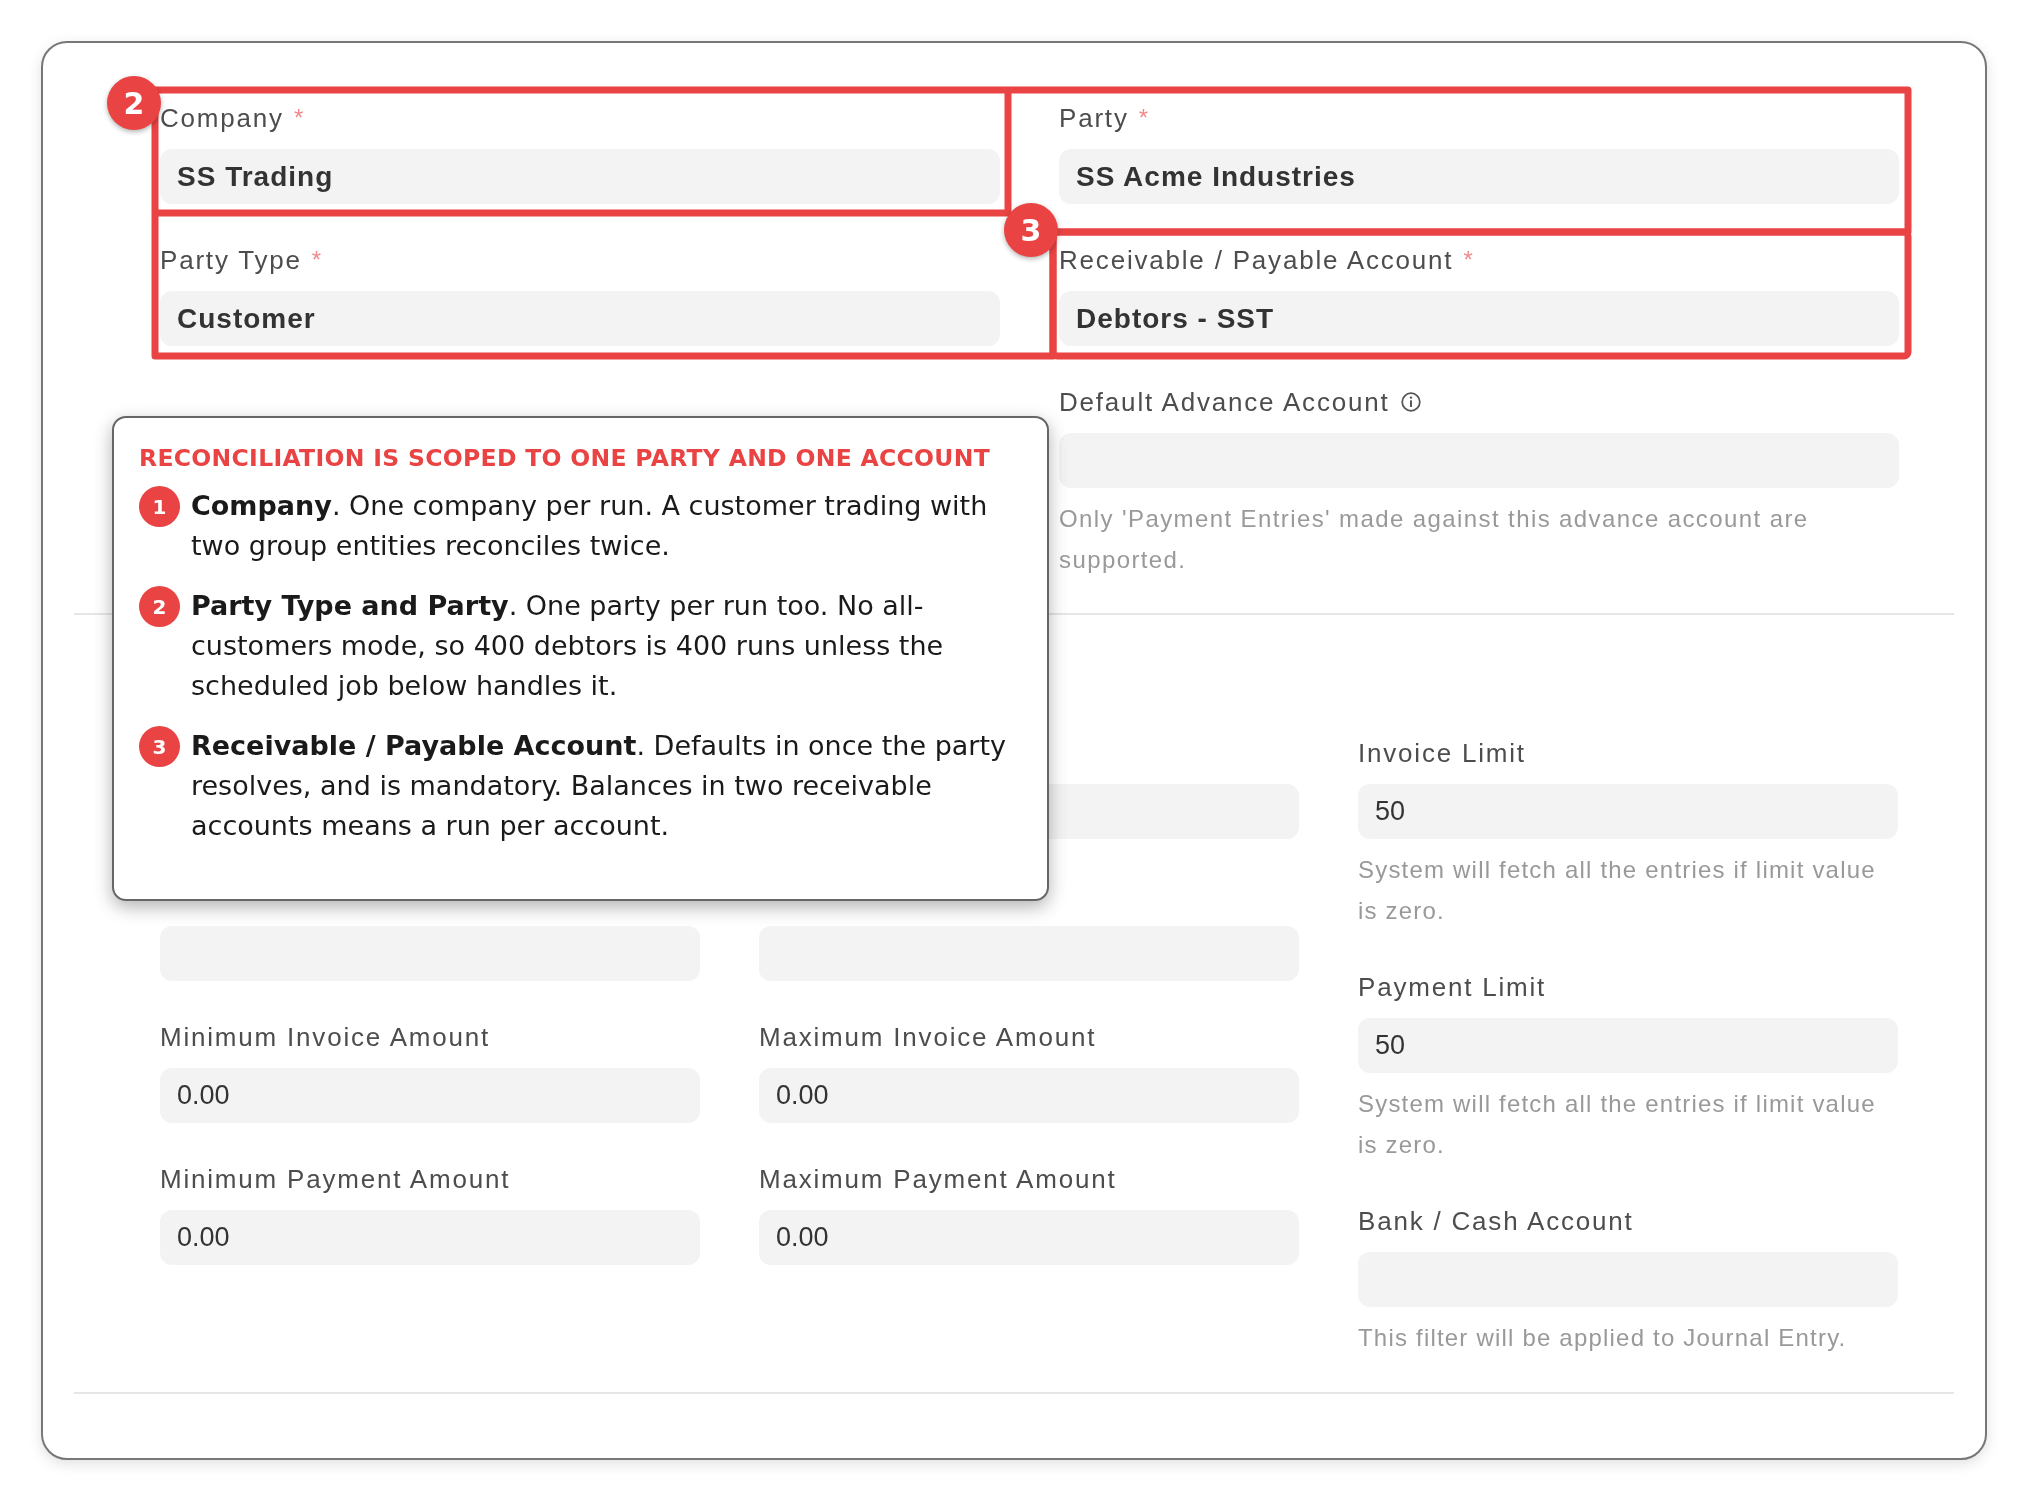 The height and width of the screenshot is (1500, 2028). I want to click on field-label: Invoice Limit, so click(1442, 753).